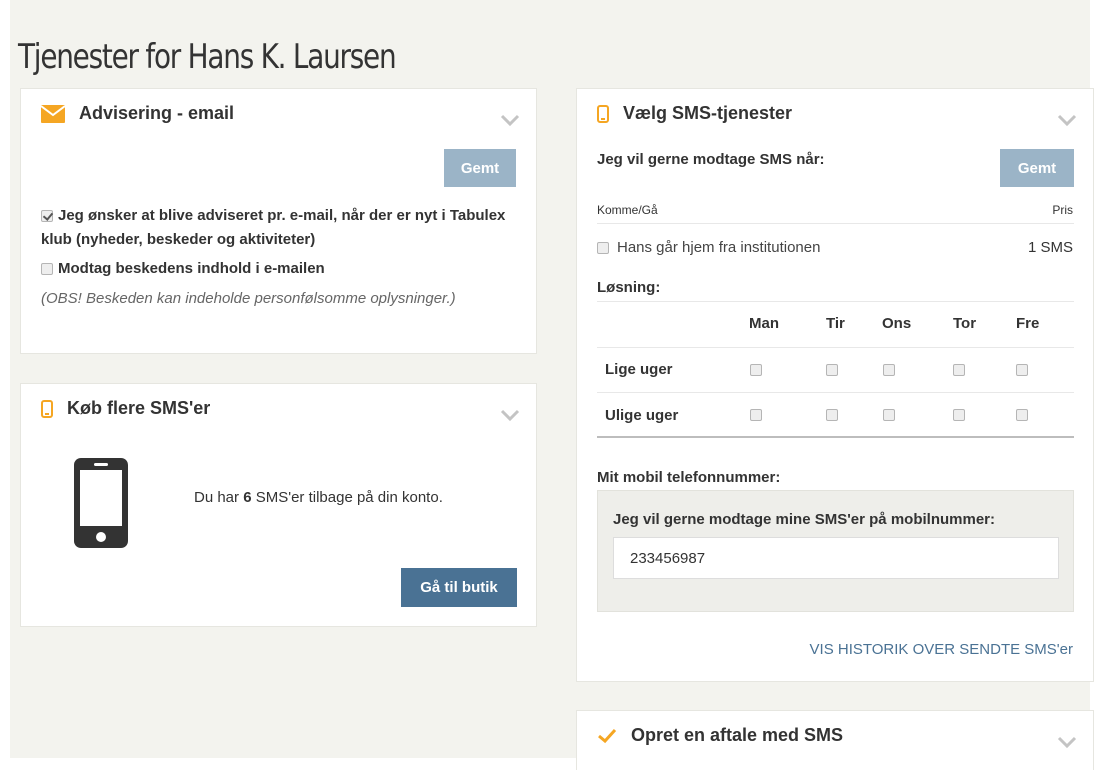 This screenshot has height=770, width=1097. I want to click on even-week-thu-checkbox, so click(959, 370).